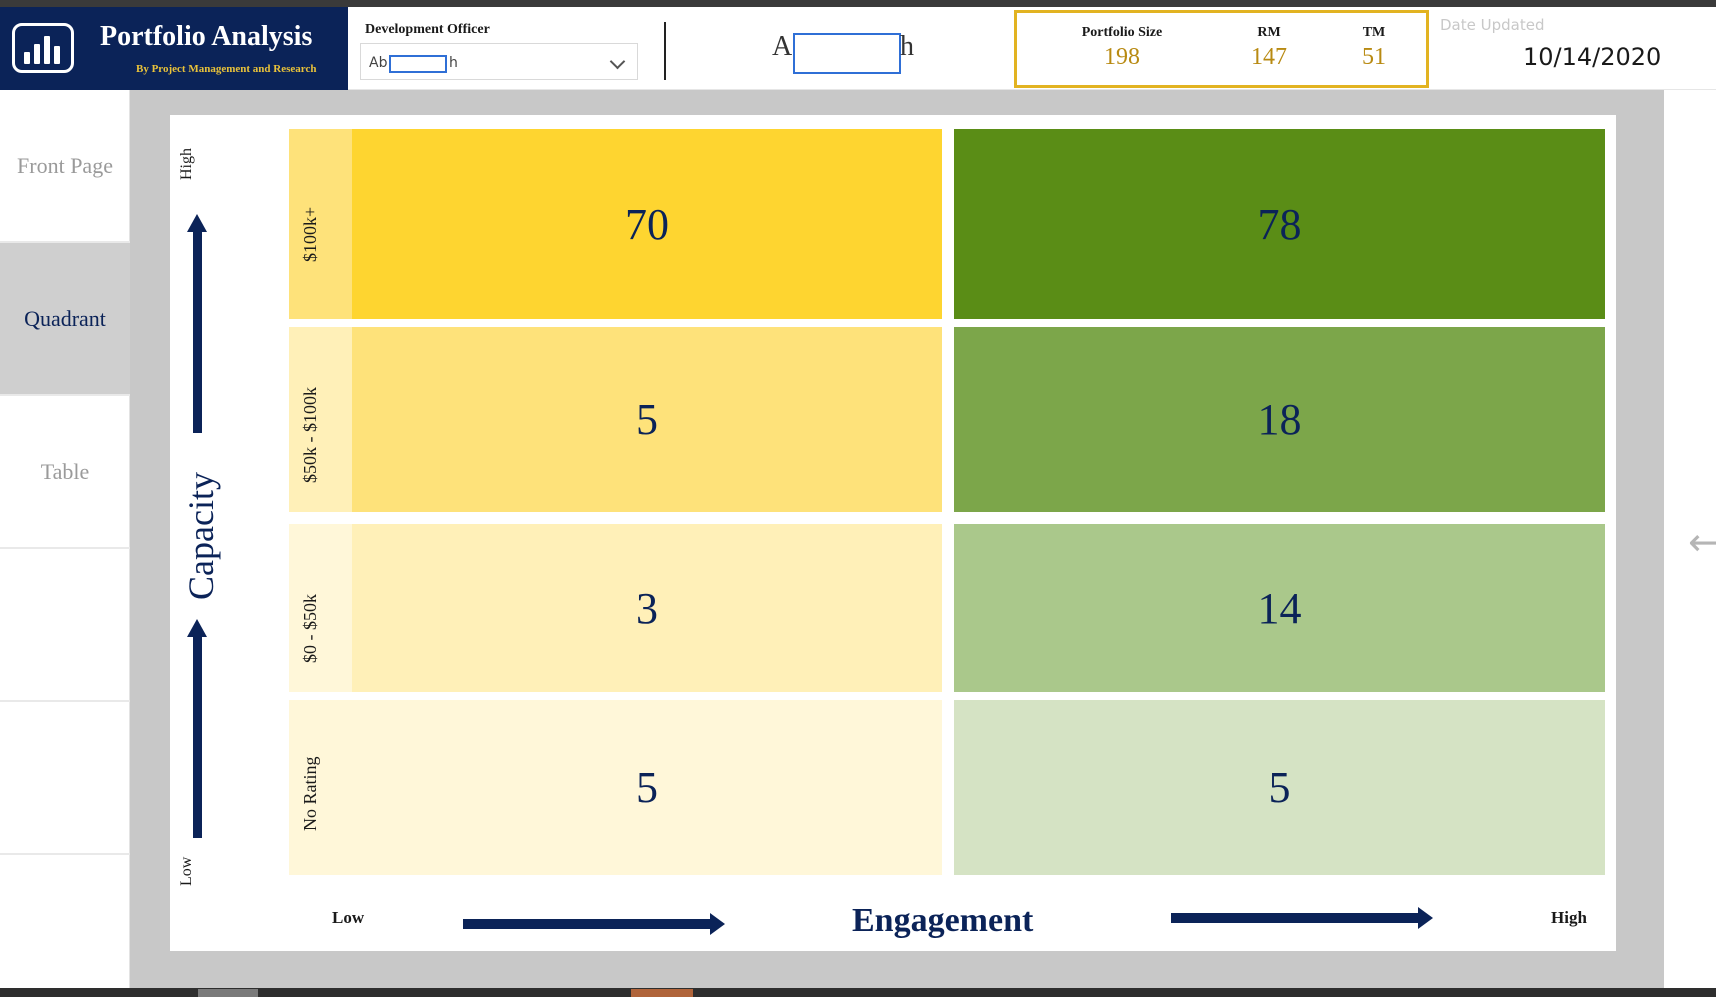 The height and width of the screenshot is (997, 1716). I want to click on nav-quadrant: Quadrant, so click(65, 319).